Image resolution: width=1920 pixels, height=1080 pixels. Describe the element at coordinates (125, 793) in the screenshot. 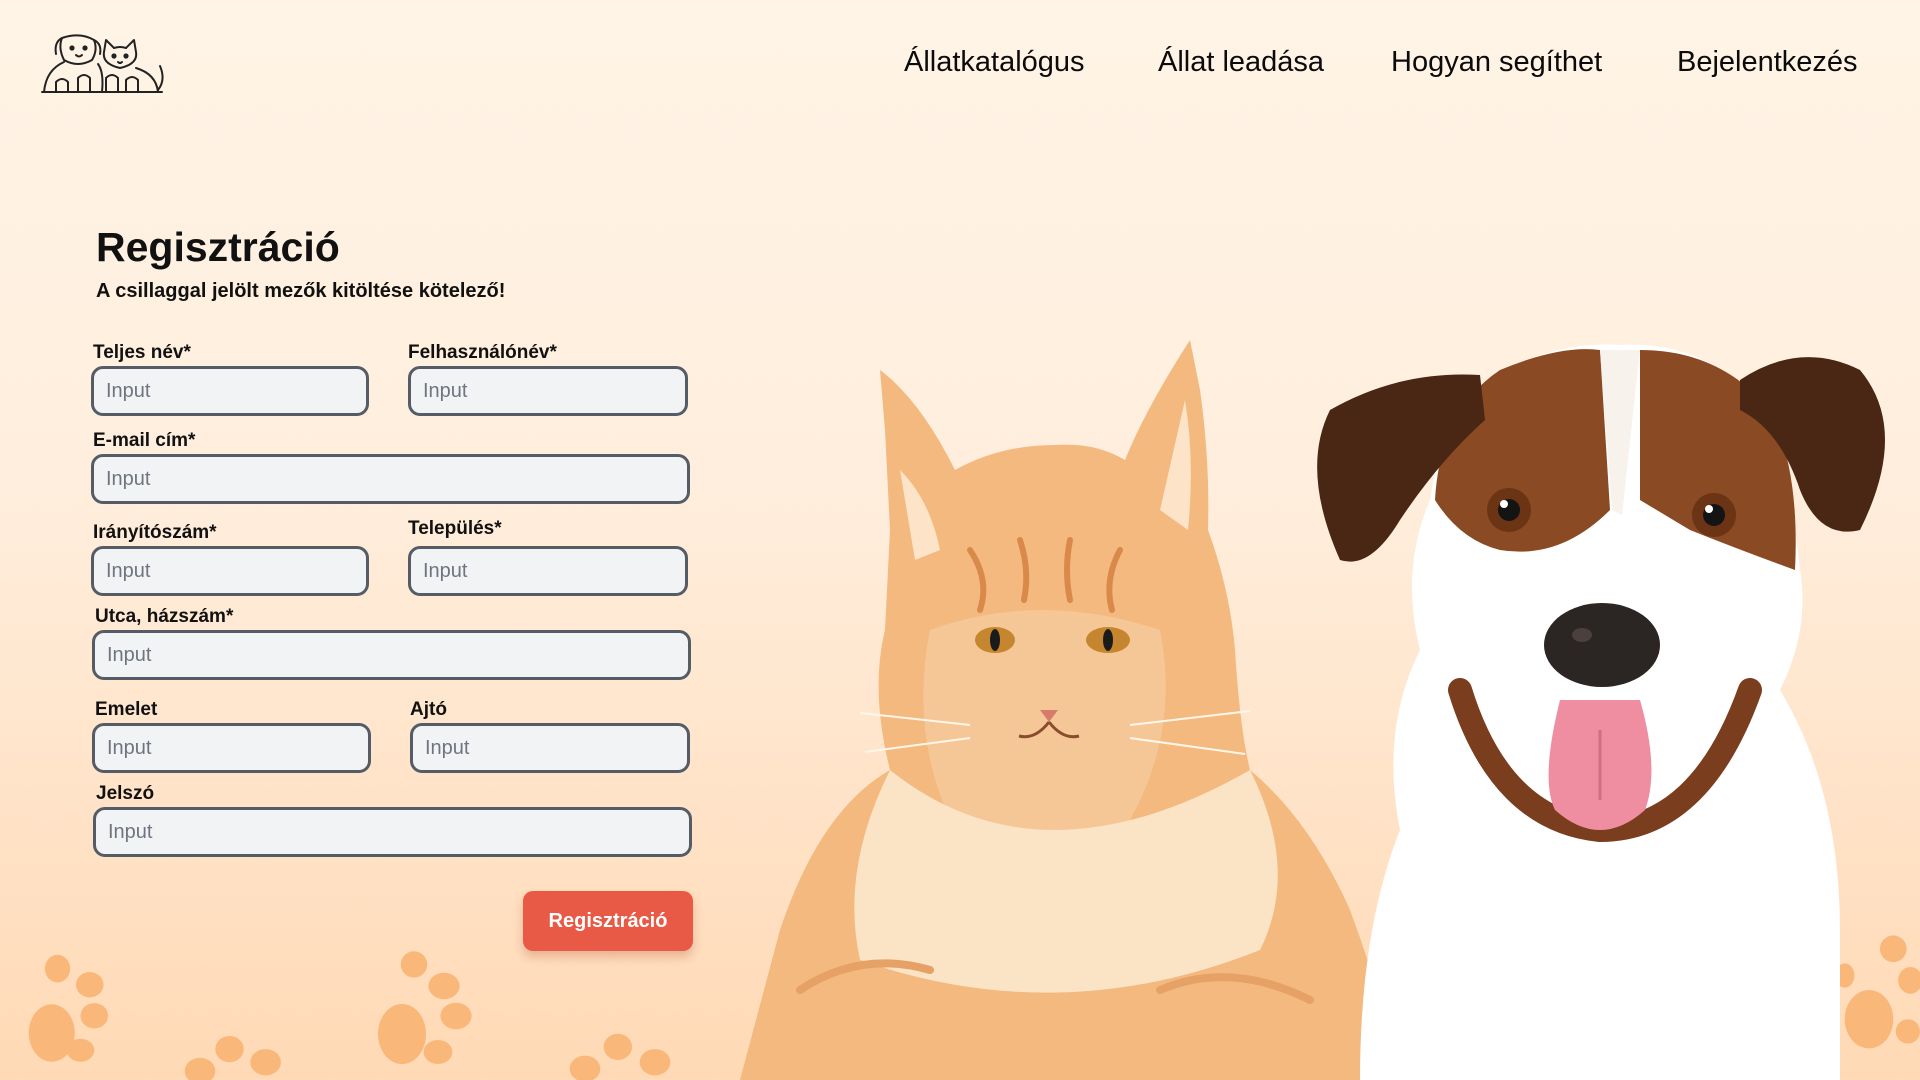

I see `password-label: Jelszó` at that location.